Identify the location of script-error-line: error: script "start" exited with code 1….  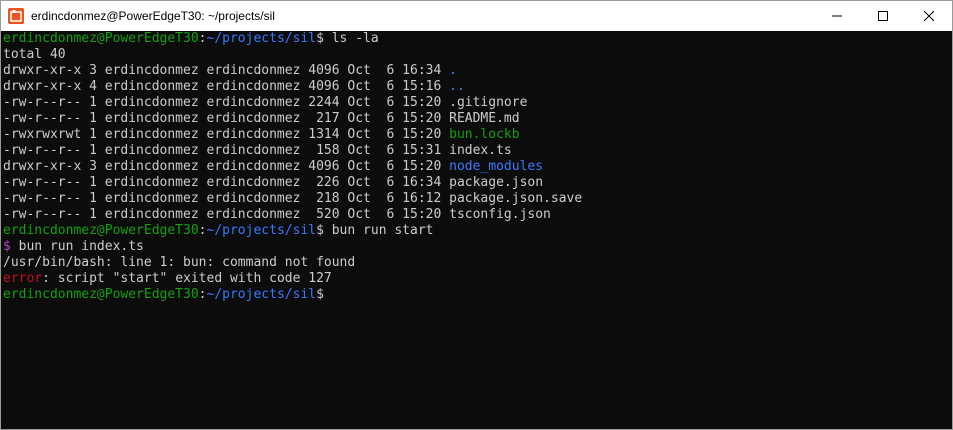
(477, 279).